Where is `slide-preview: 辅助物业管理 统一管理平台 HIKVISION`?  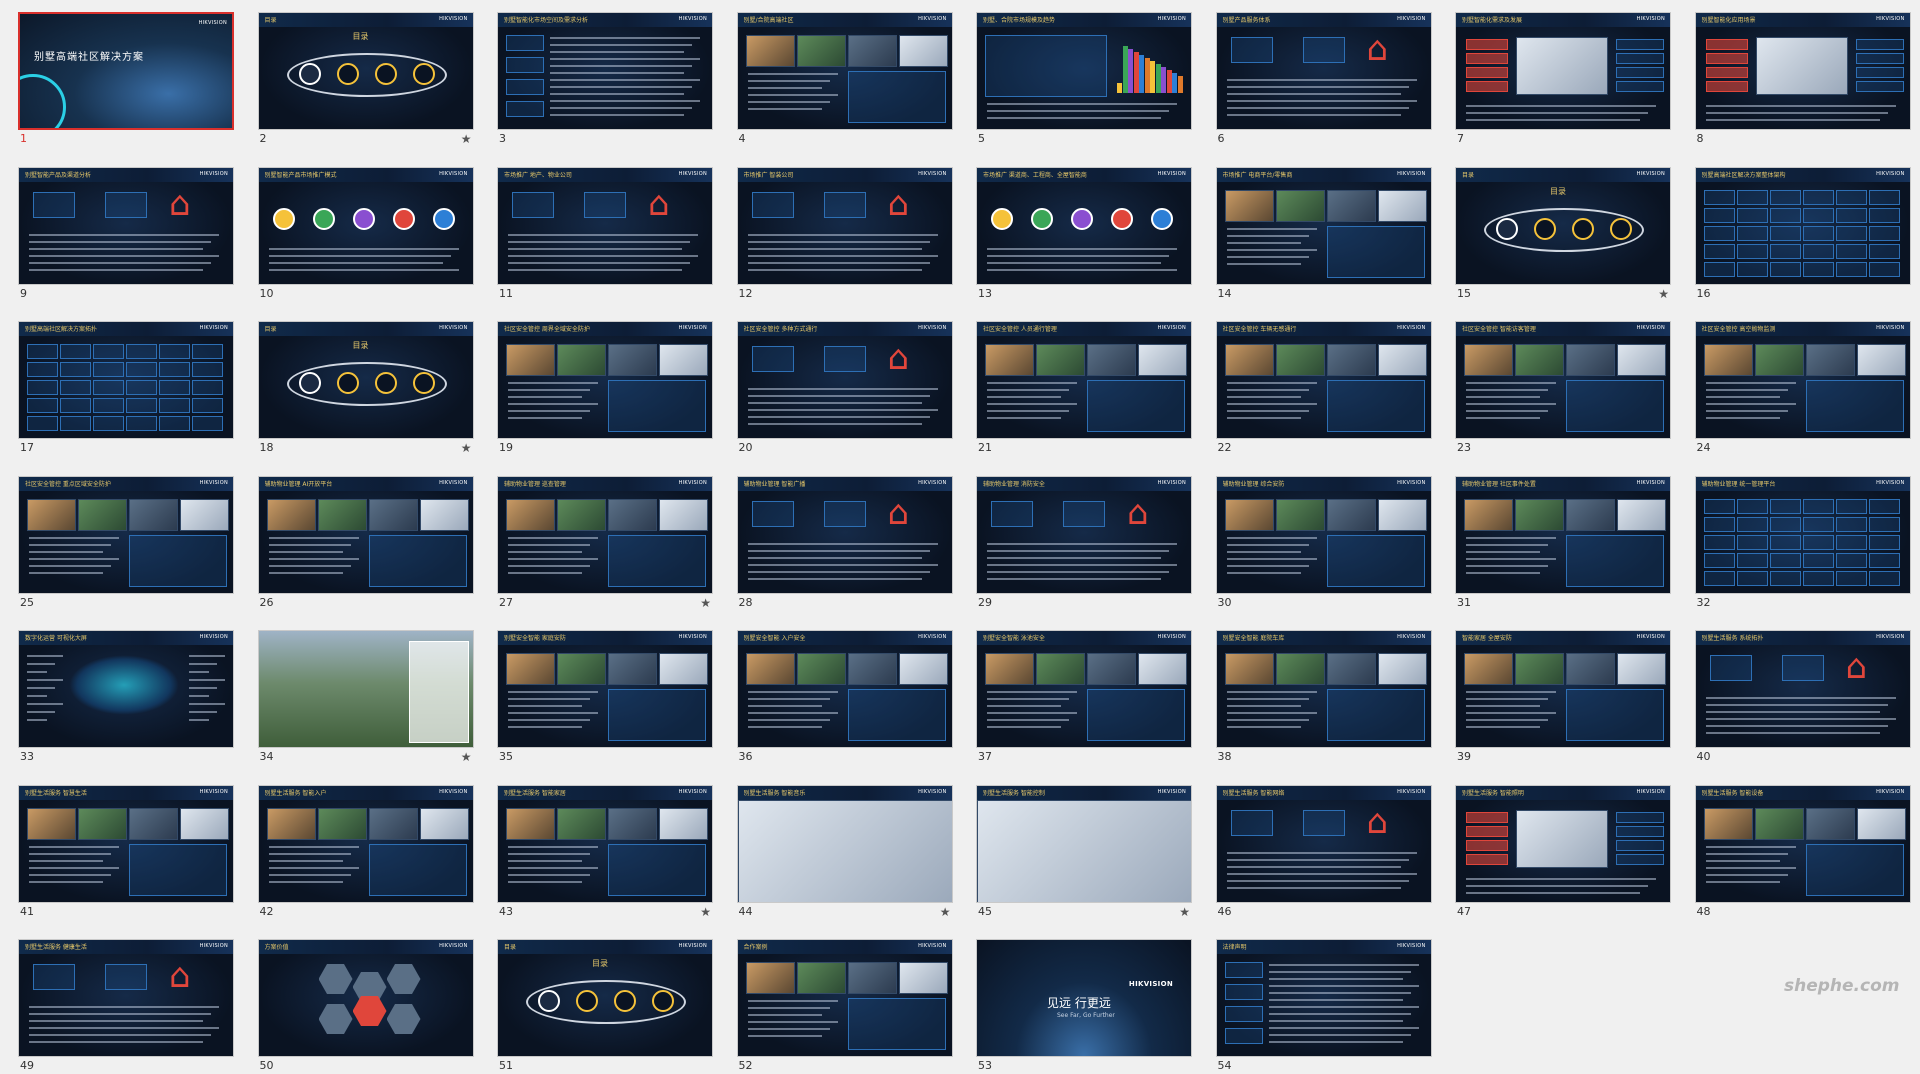
slide-preview: 辅助物业管理 统一管理平台 HIKVISION is located at coordinates (1802, 534).